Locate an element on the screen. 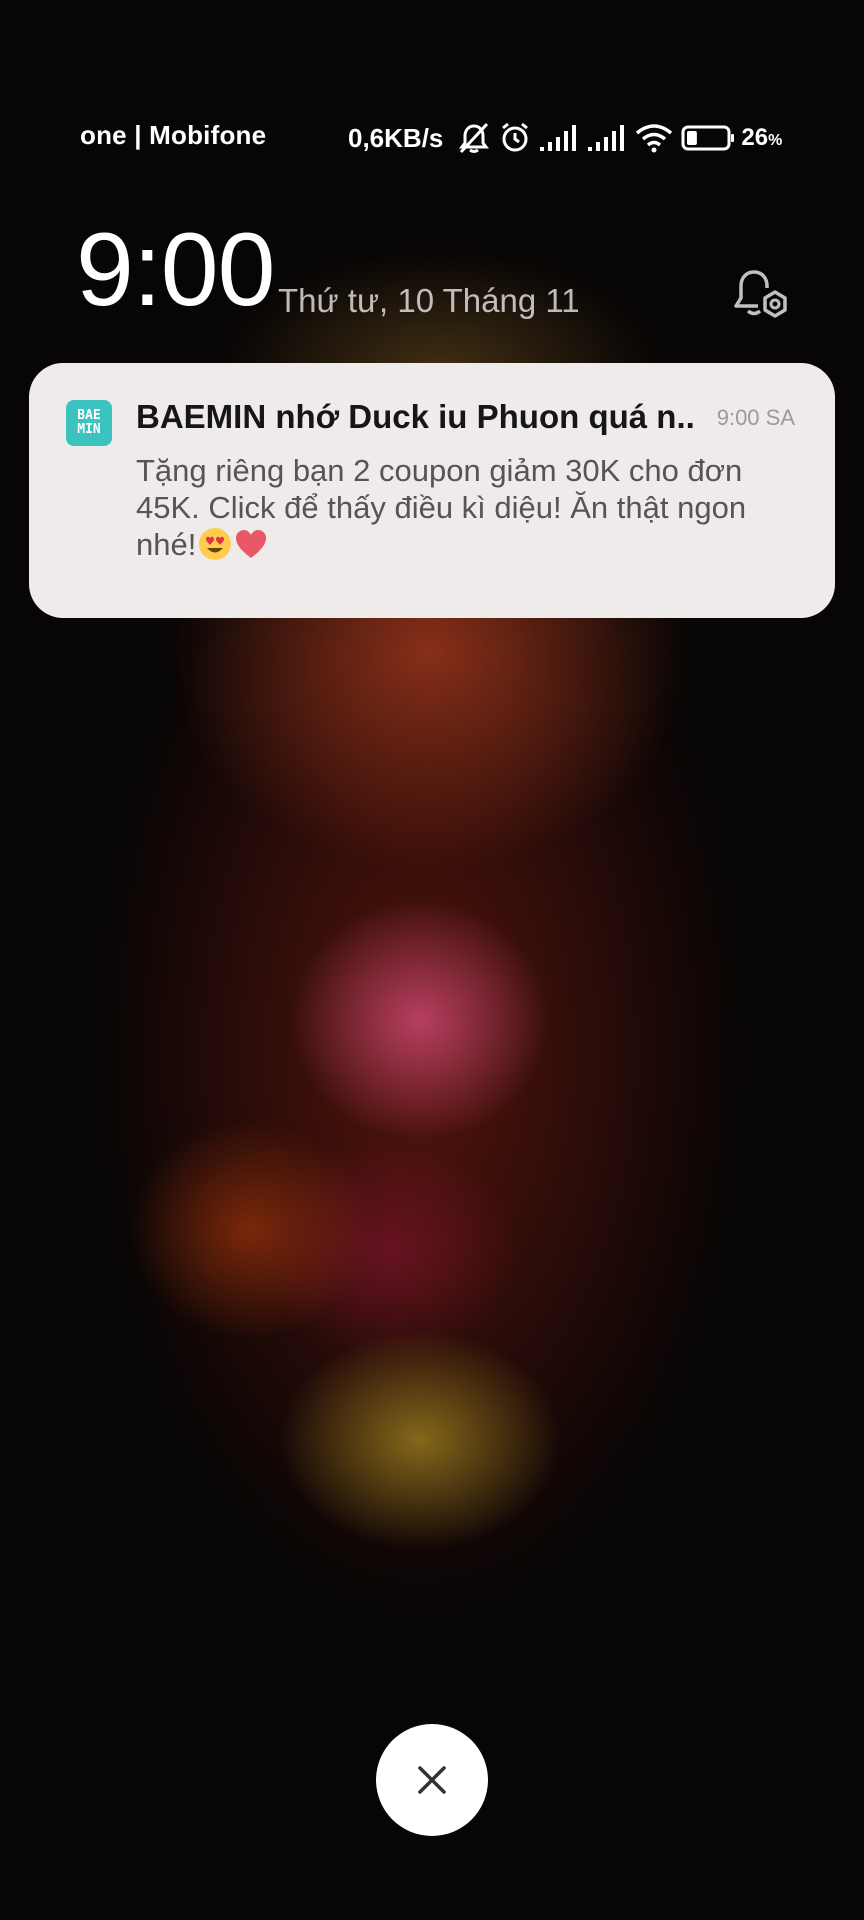  notification-settings-icon is located at coordinates (762, 294).